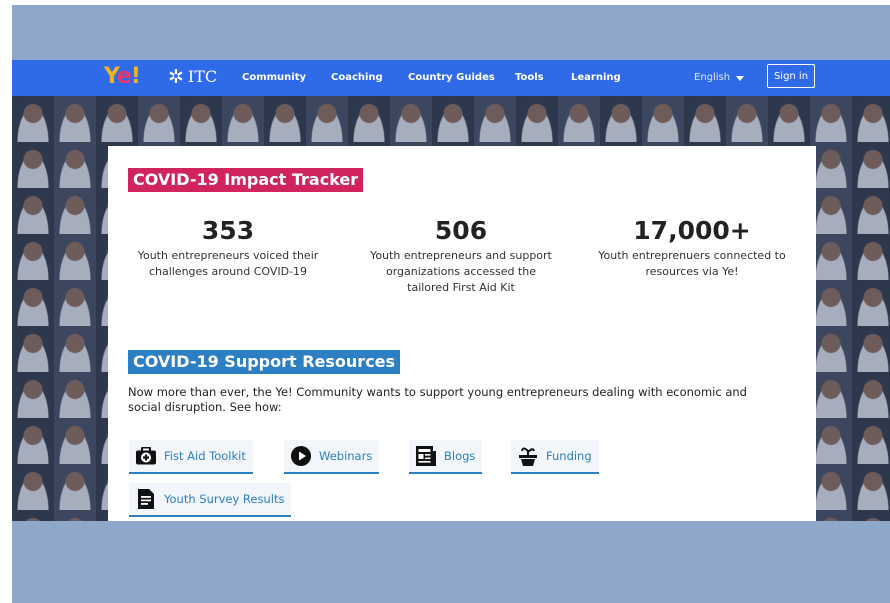 The height and width of the screenshot is (603, 890). I want to click on button-label: Webinars, so click(346, 456).